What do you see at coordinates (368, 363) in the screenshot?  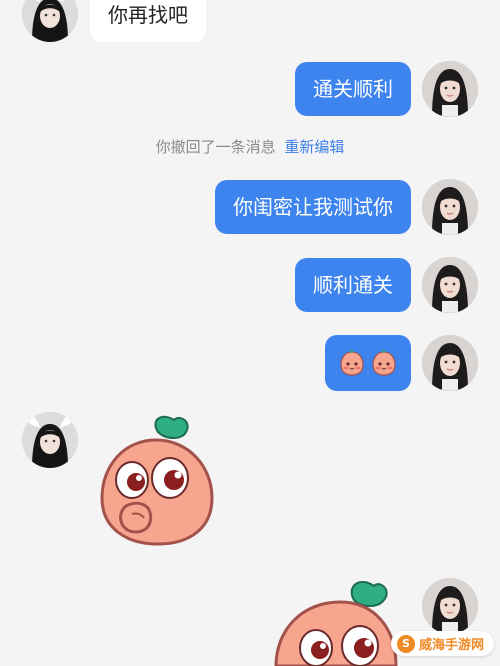 I see `message-bubble-emoji` at bounding box center [368, 363].